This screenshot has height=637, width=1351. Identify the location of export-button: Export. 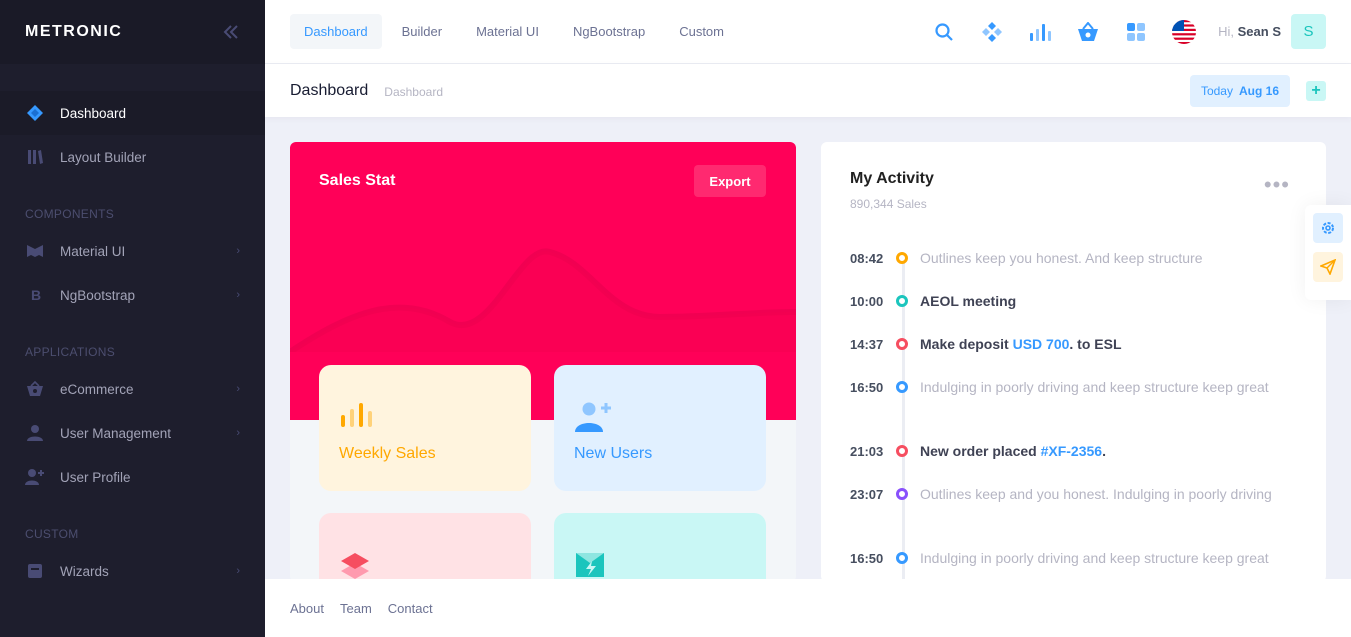
(730, 181).